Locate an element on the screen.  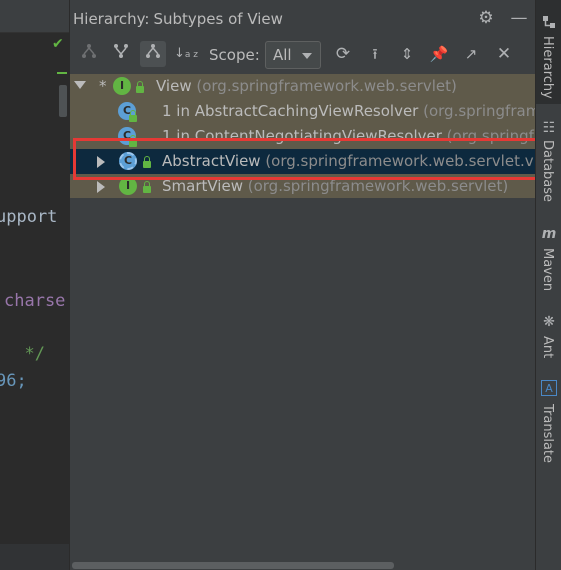
editor-pane: ✔ upport charse */ 96; is located at coordinates (34, 285).